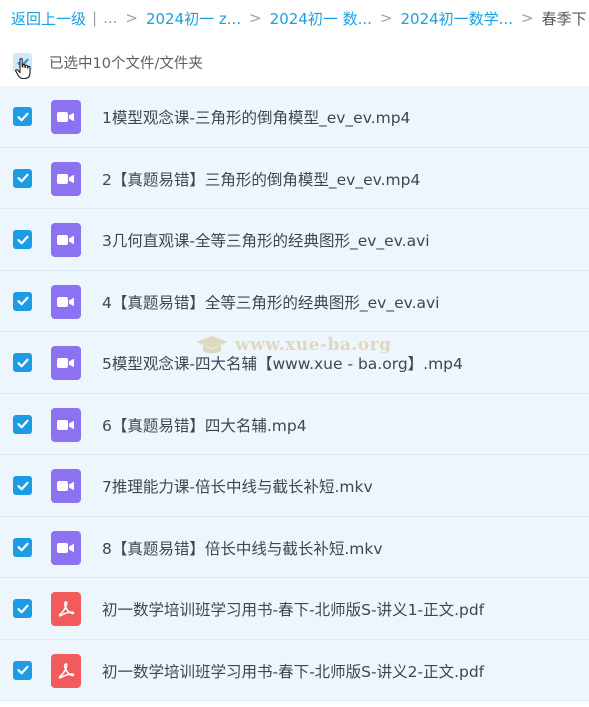 The width and height of the screenshot is (589, 707). Describe the element at coordinates (261, 179) in the screenshot. I see `file-name: 2【真题易错】三角形的倒角模型_ev_ev.mp4` at that location.